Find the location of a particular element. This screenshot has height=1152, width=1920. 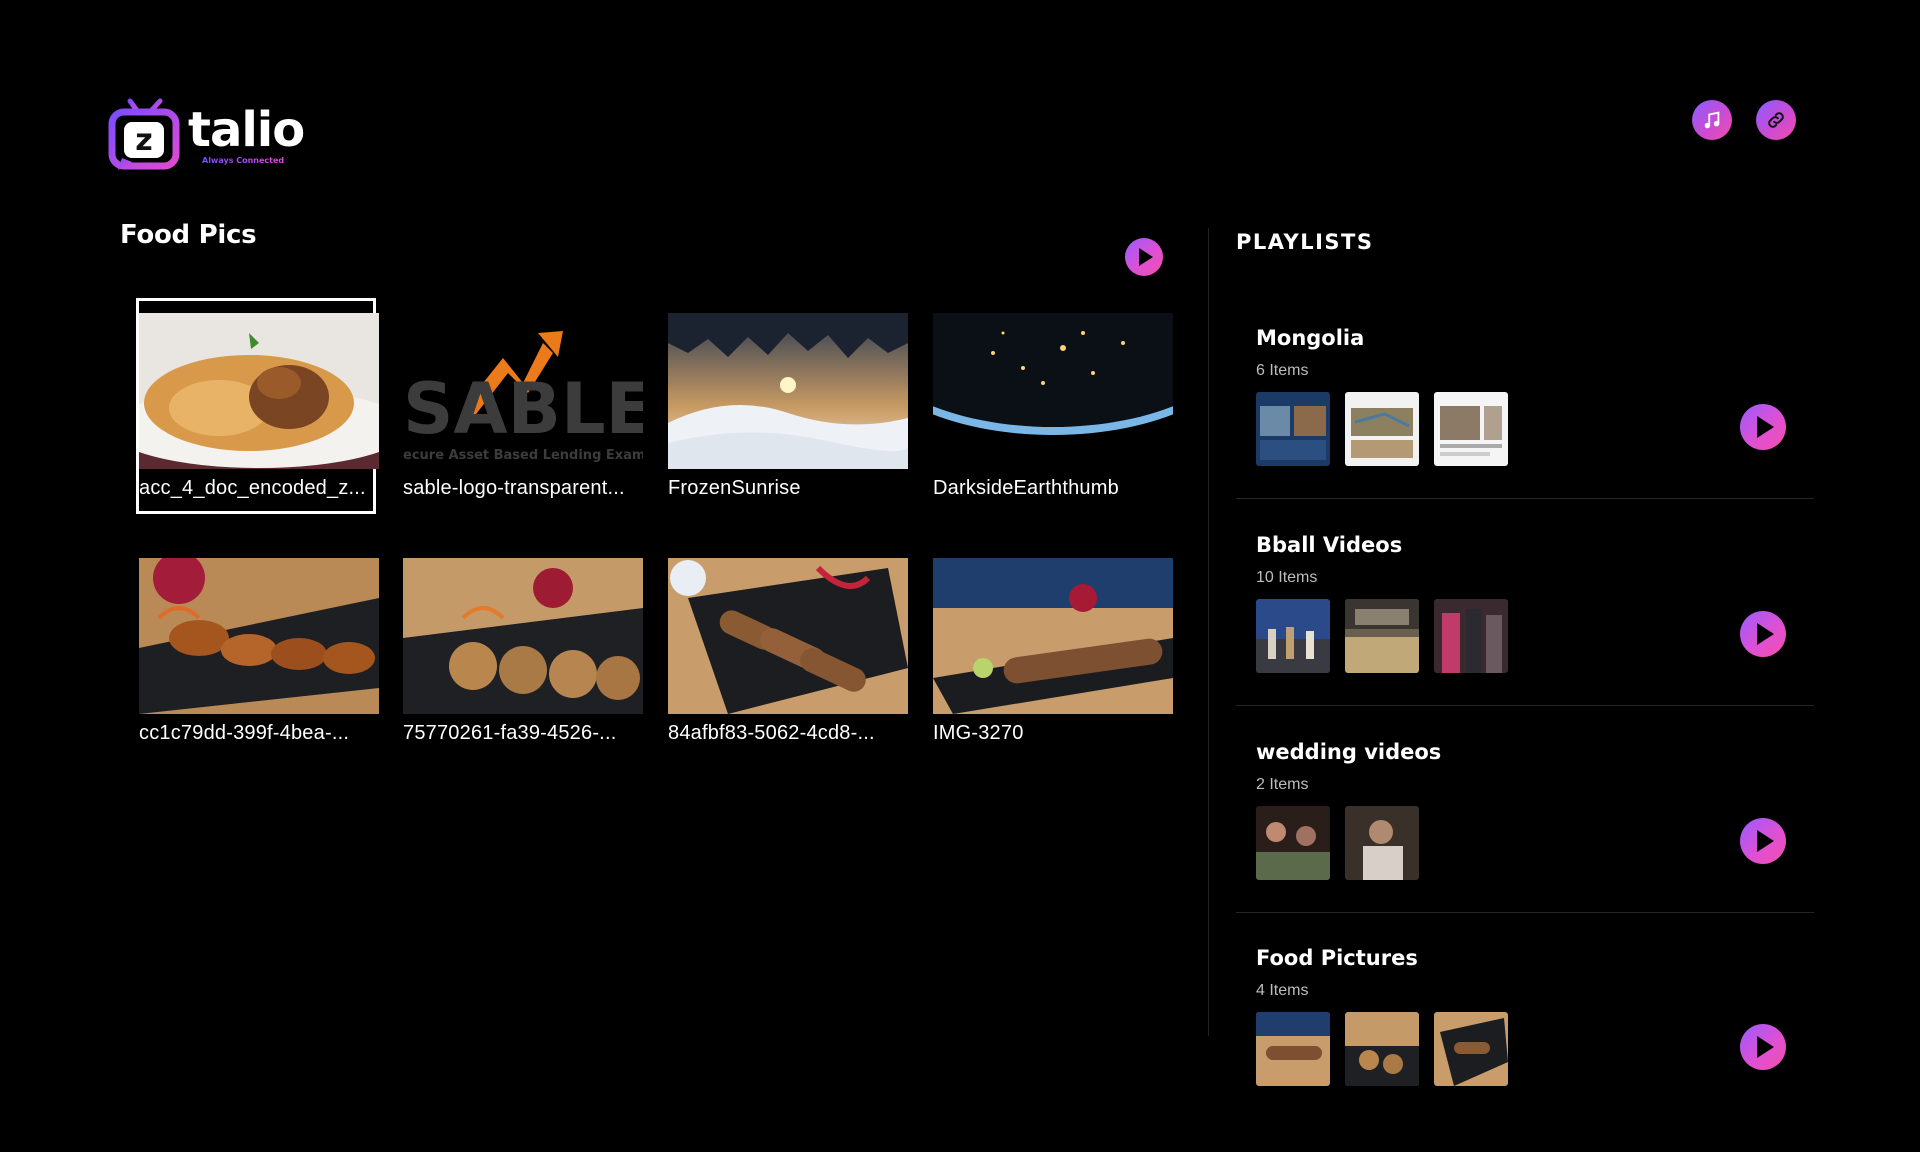

thumbnail-grilled-shrimp is located at coordinates (259, 636).